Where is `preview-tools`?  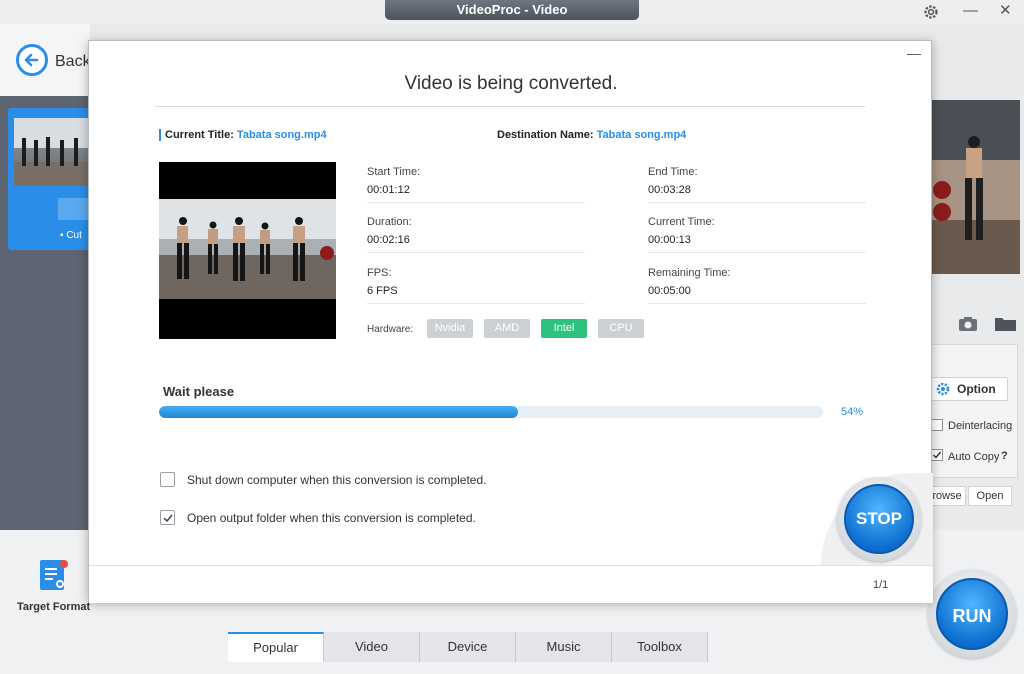 preview-tools is located at coordinates (978, 324).